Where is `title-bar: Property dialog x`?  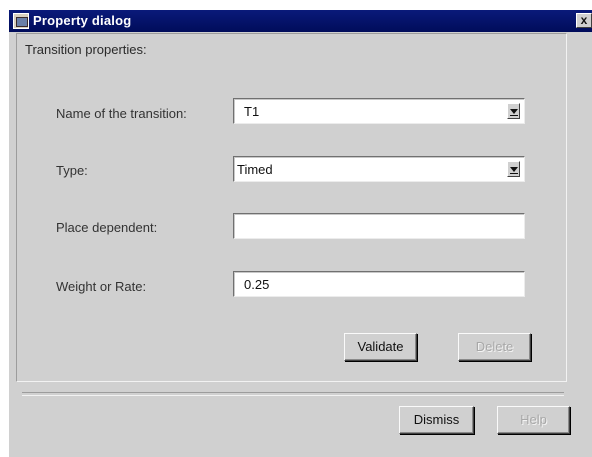
title-bar: Property dialog x is located at coordinates (300, 21).